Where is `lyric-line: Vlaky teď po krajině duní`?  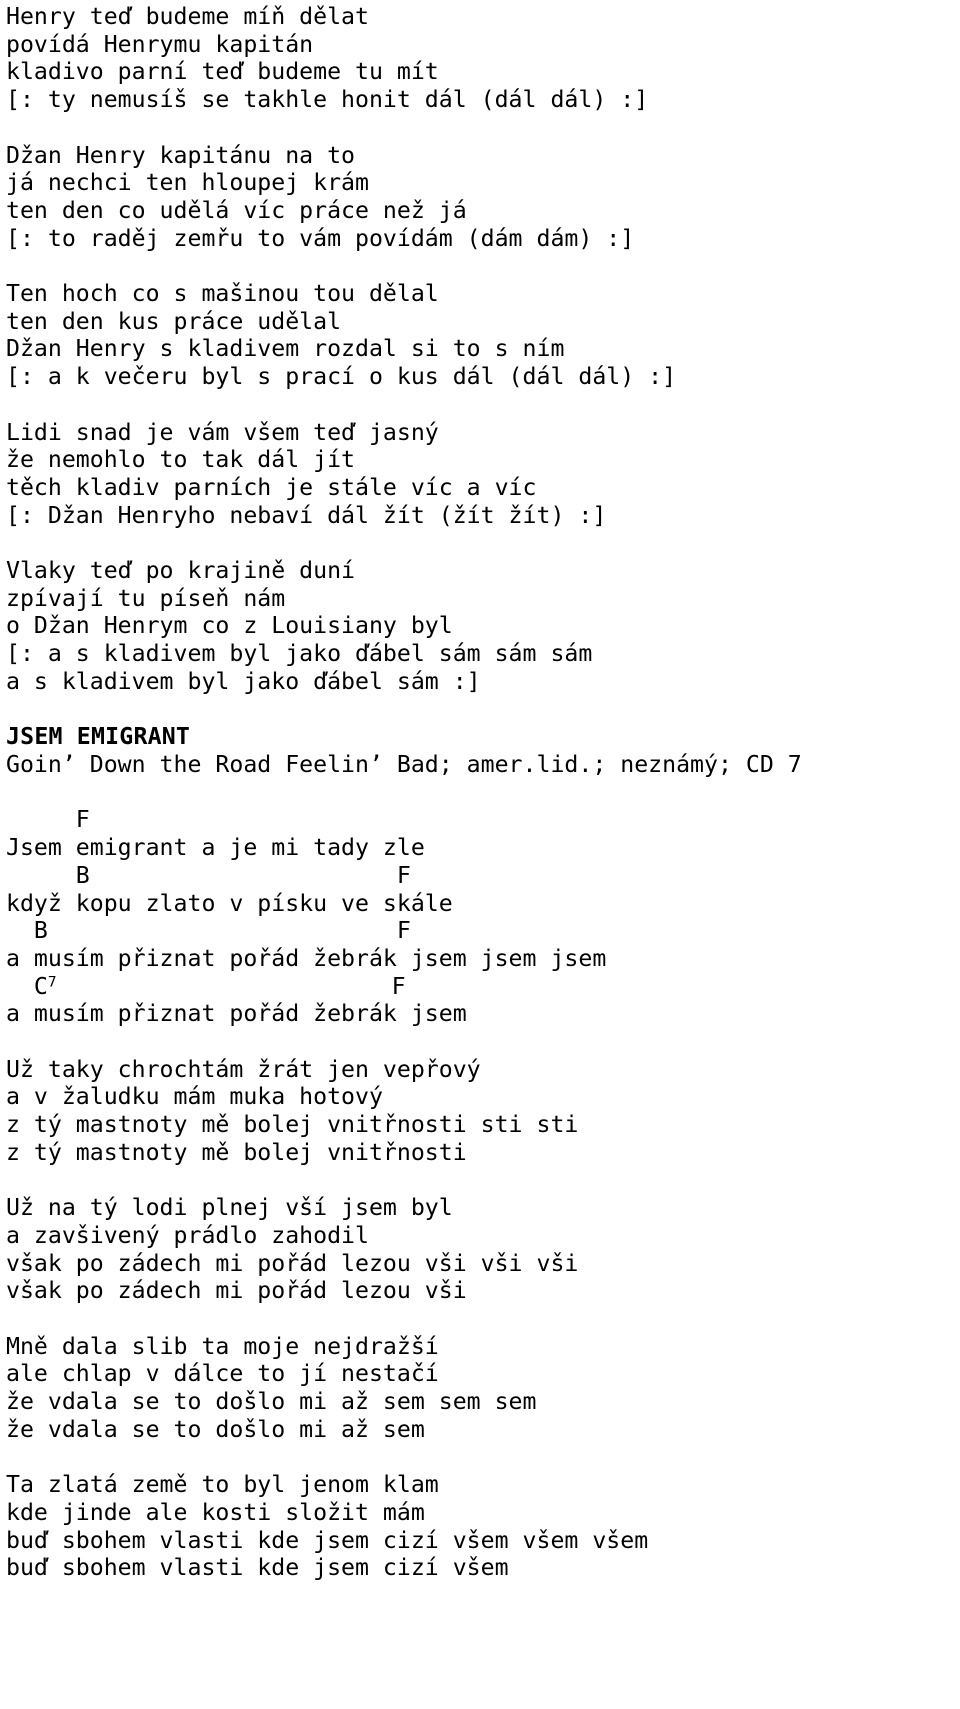 lyric-line: Vlaky teď po krajině duní is located at coordinates (181, 571).